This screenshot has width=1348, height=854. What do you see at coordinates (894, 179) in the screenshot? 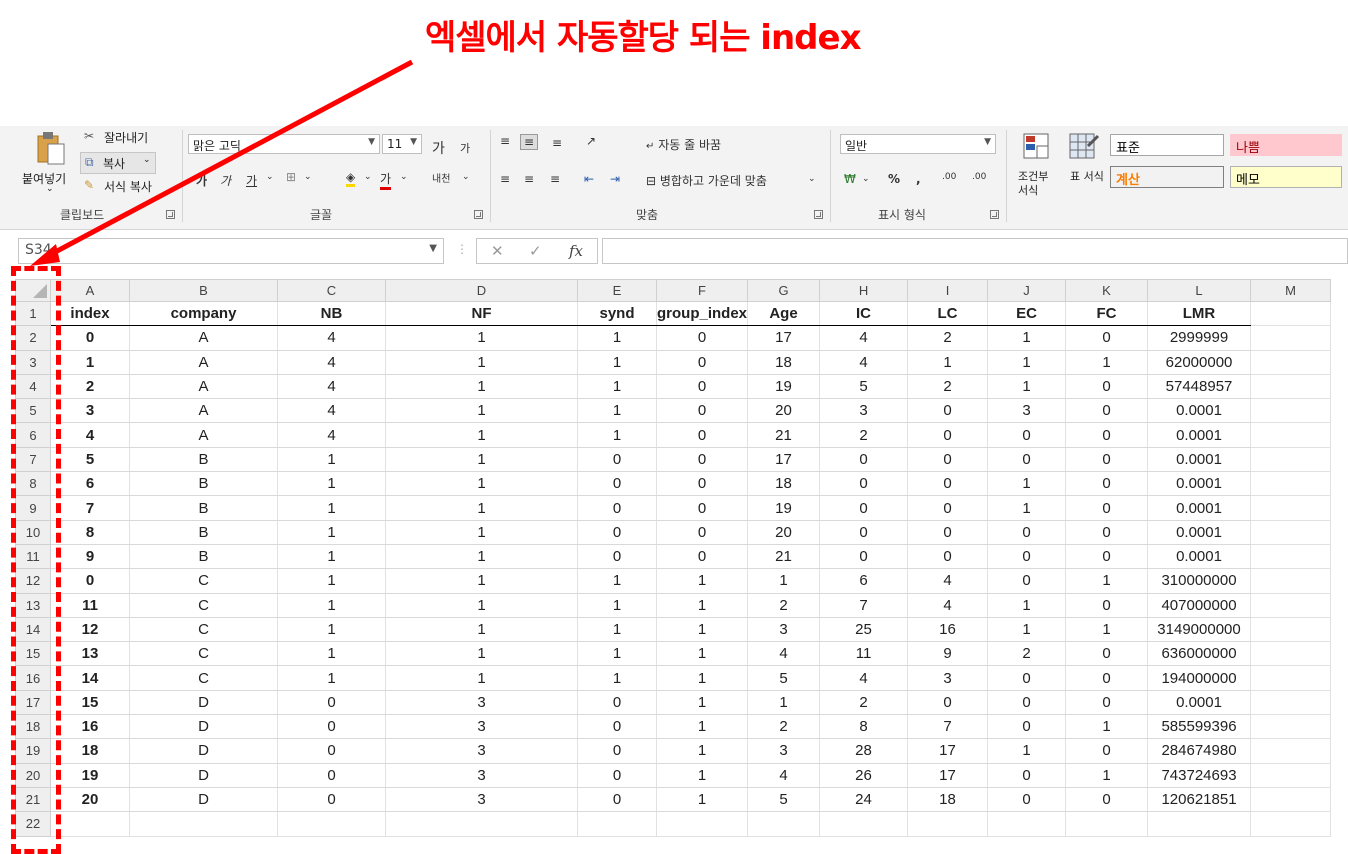
I see `percent-button: %` at bounding box center [894, 179].